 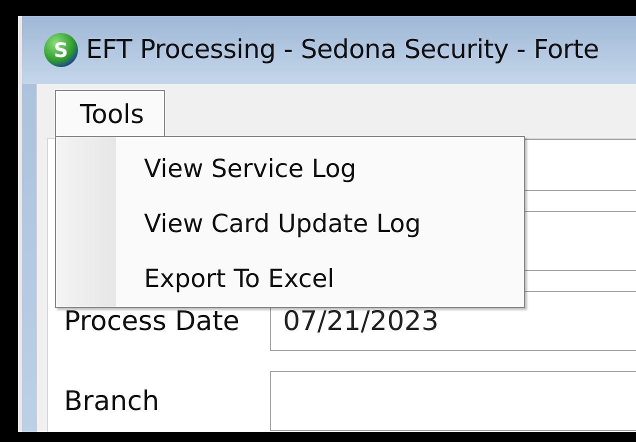 I want to click on app-logo-icon: S, so click(x=61, y=50).